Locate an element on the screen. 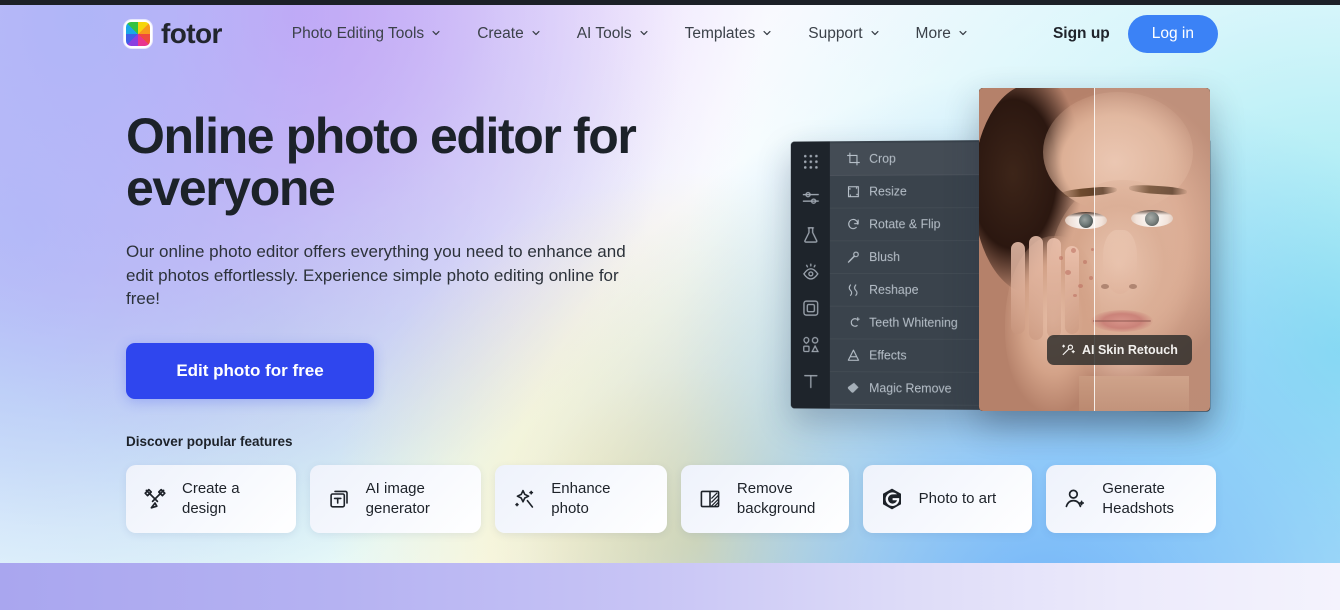  feature-label: AI image generator is located at coordinates (397, 498).